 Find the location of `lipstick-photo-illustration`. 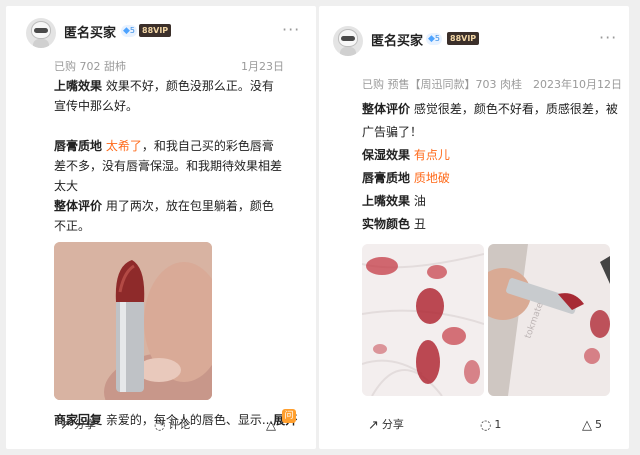

lipstick-photo-illustration is located at coordinates (133, 321).